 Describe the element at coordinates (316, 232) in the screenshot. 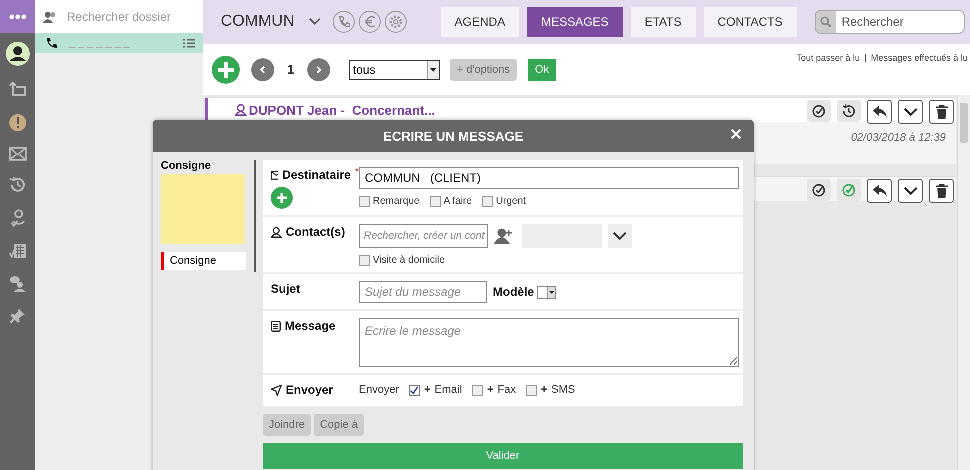

I see `contact-label: Contact(s)` at that location.